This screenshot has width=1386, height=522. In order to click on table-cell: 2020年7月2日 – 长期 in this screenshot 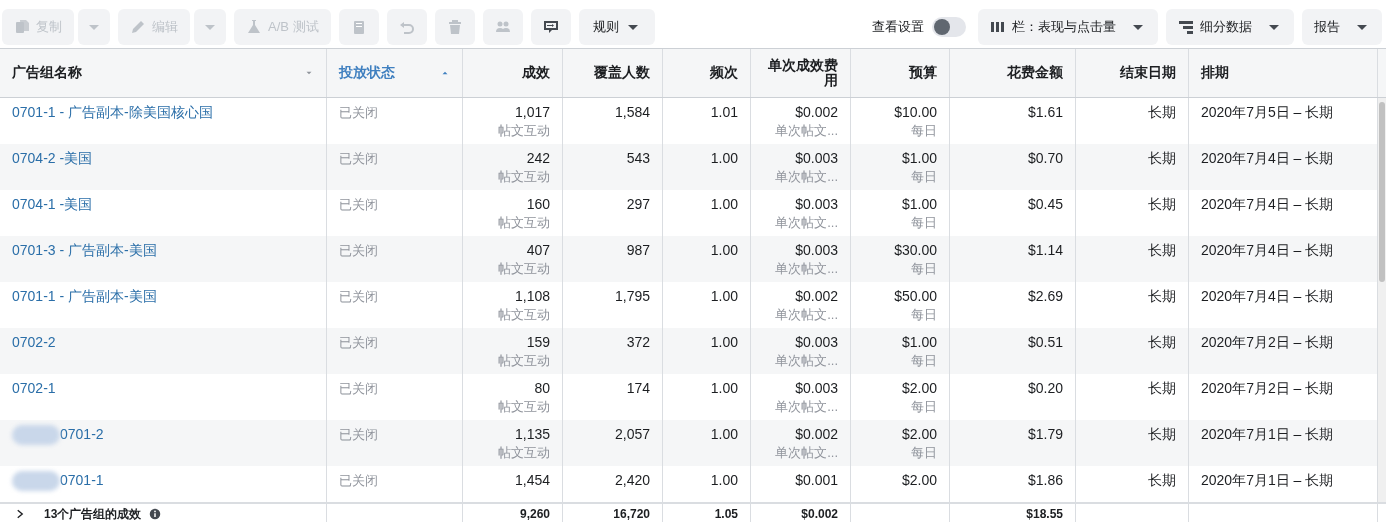, I will do `click(1267, 388)`.